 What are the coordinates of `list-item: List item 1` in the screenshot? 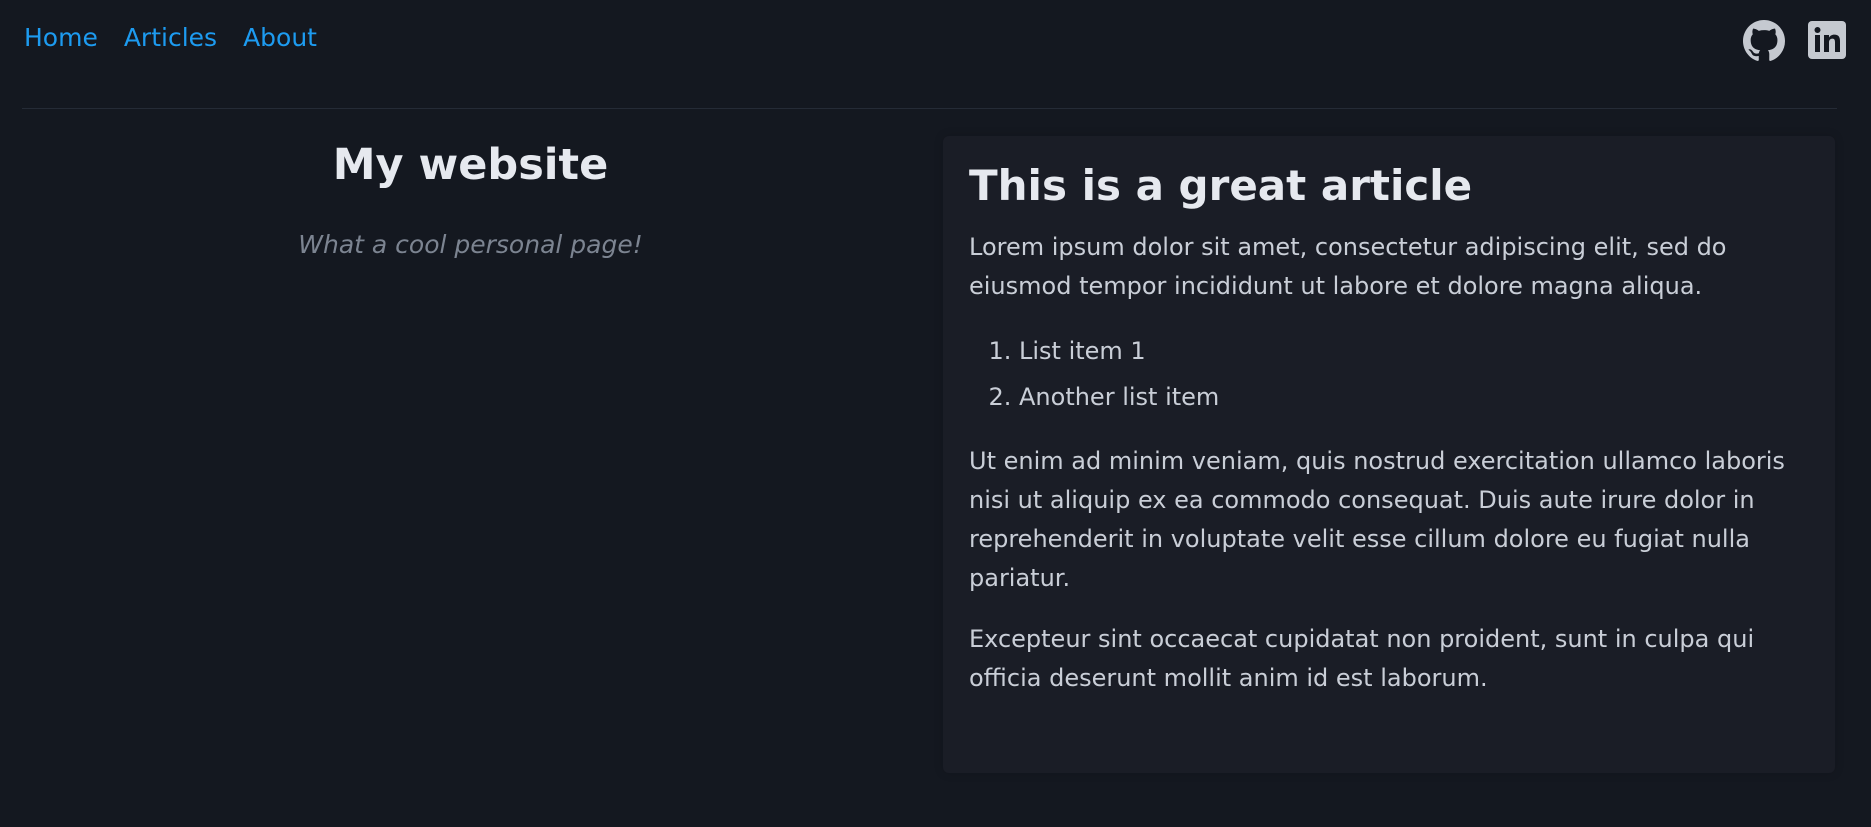 It's located at (1414, 351).